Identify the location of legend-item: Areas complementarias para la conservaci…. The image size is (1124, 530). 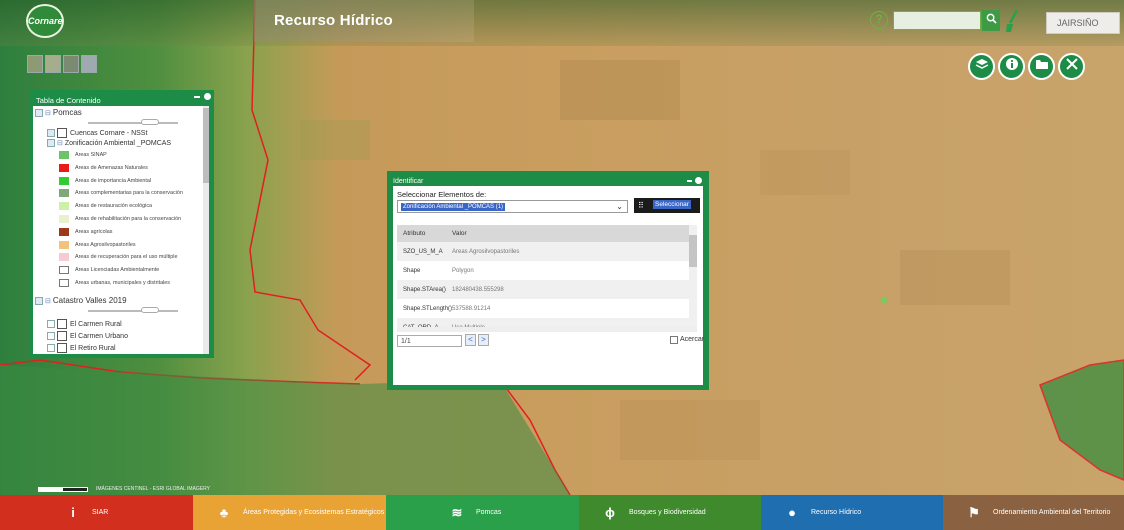
(121, 193).